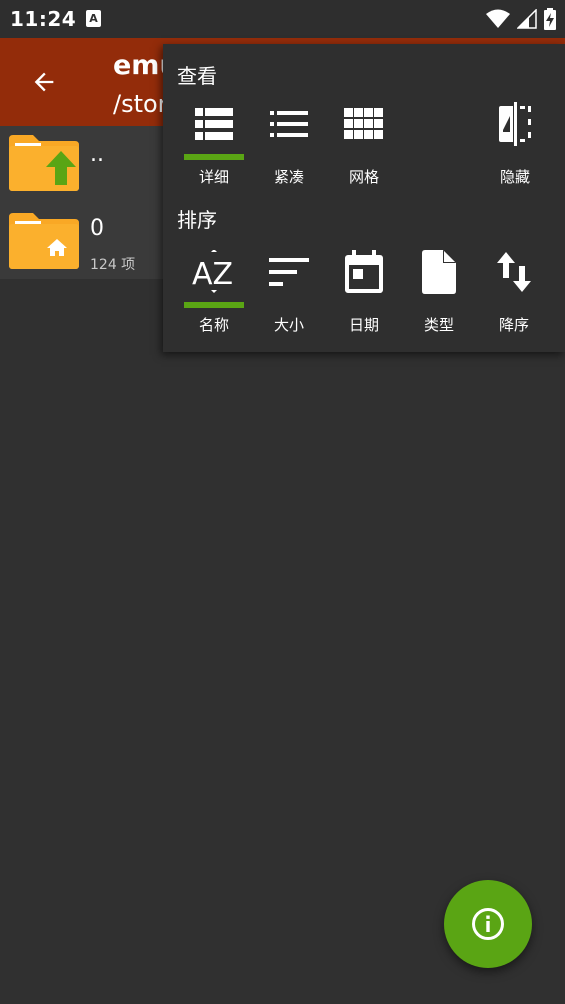 This screenshot has height=1004, width=565. Describe the element at coordinates (214, 124) in the screenshot. I see `view-details-icon` at that location.